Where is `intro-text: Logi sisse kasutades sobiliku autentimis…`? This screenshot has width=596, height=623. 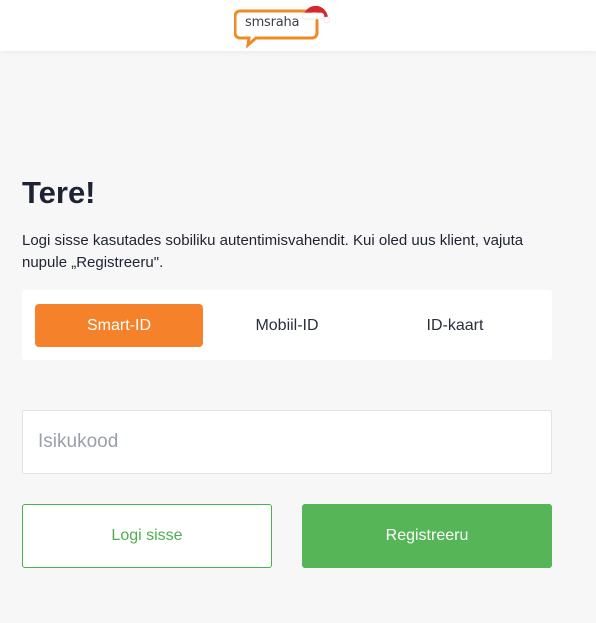 intro-text: Logi sisse kasutades sobiliku autentimis… is located at coordinates (273, 251).